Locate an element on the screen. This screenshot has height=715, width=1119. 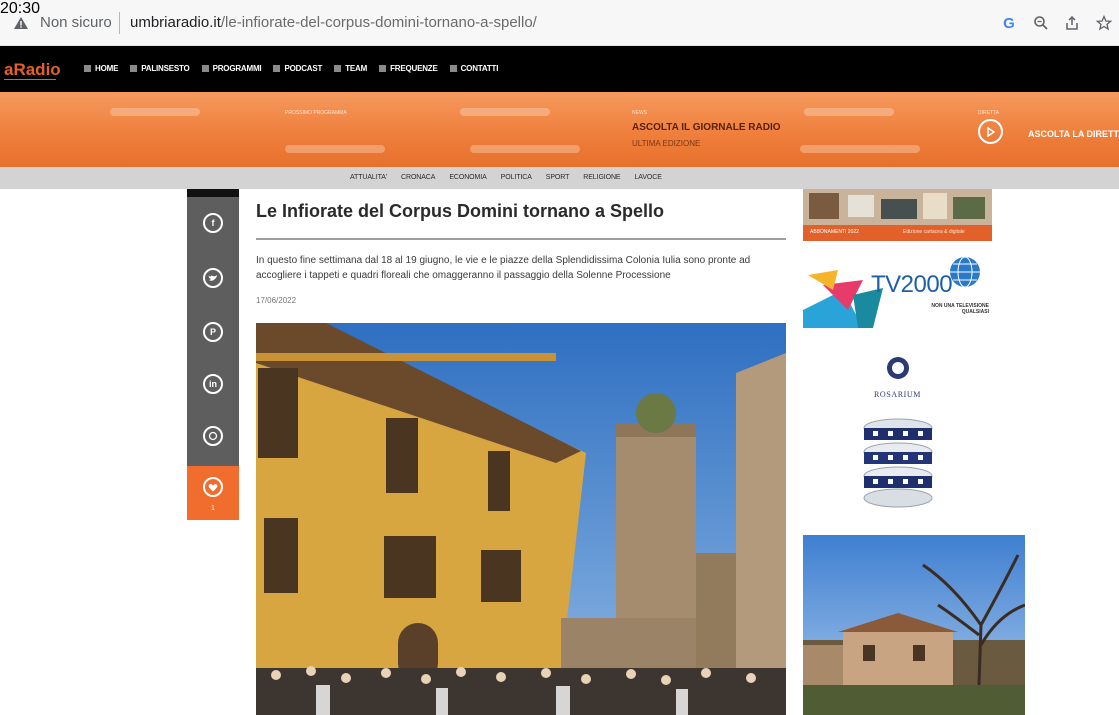
like-count: 1 is located at coordinates (213, 508).